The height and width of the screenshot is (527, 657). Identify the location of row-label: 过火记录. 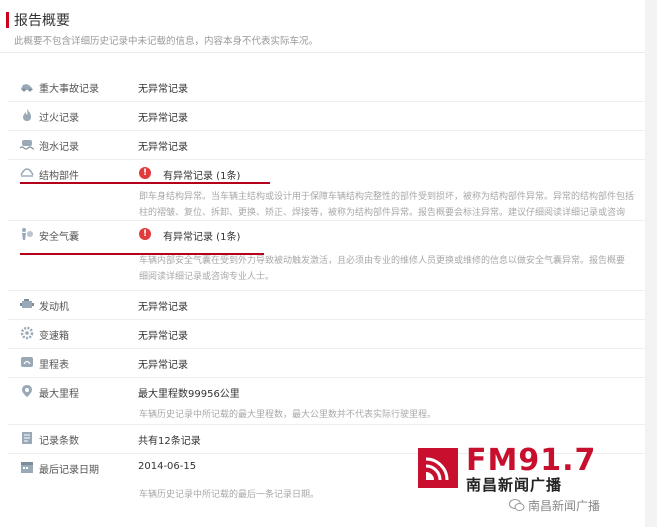
(59, 118).